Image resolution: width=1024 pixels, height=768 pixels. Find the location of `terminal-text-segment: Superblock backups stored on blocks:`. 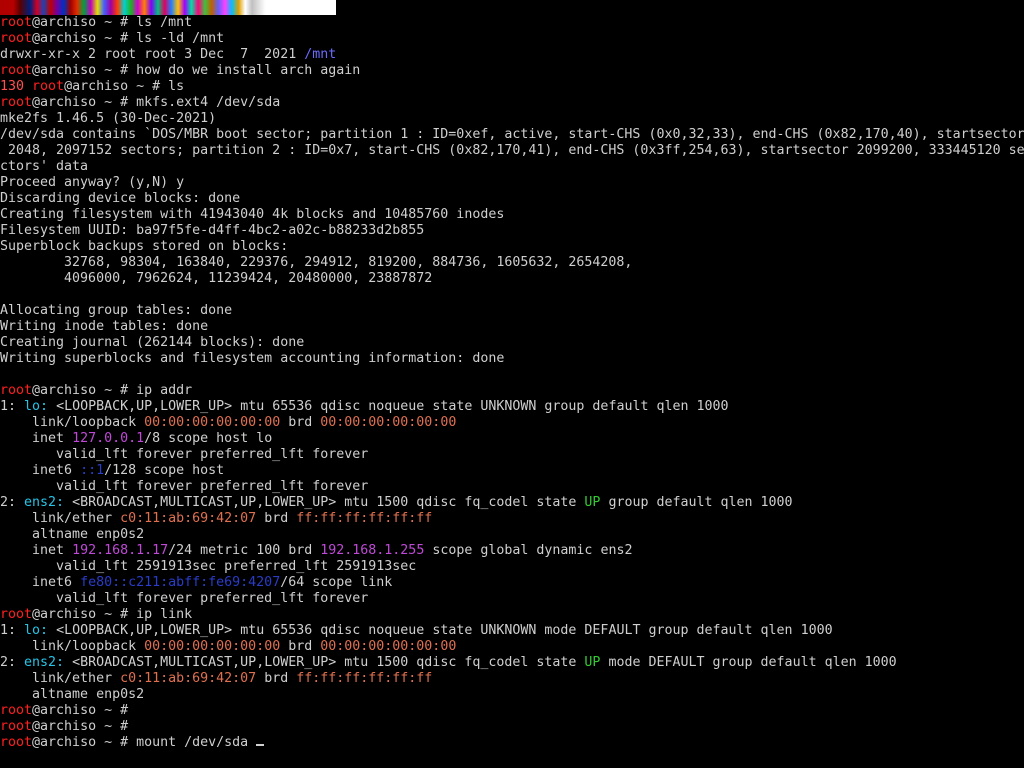

terminal-text-segment: Superblock backups stored on blocks: is located at coordinates (144, 246).